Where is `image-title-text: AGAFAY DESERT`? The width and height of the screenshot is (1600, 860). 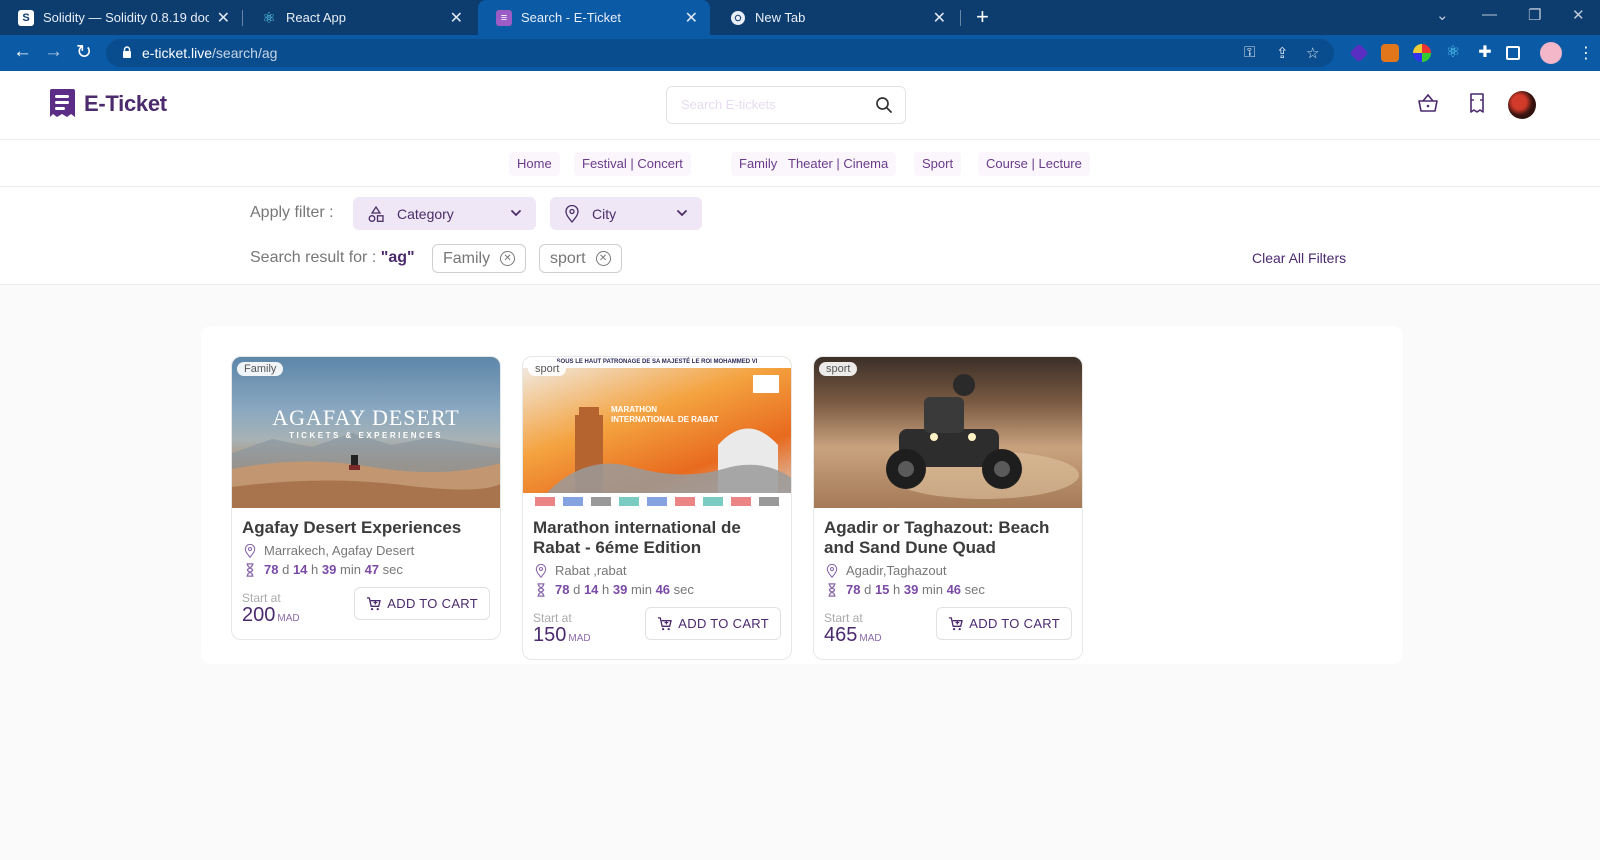
image-title-text: AGAFAY DESERT is located at coordinates (366, 417).